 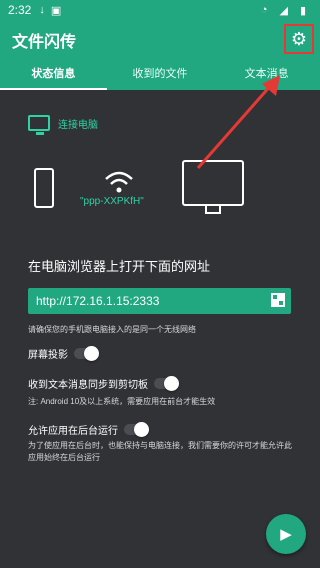 I want to click on clipboard-sync-toggle, so click(x=166, y=383).